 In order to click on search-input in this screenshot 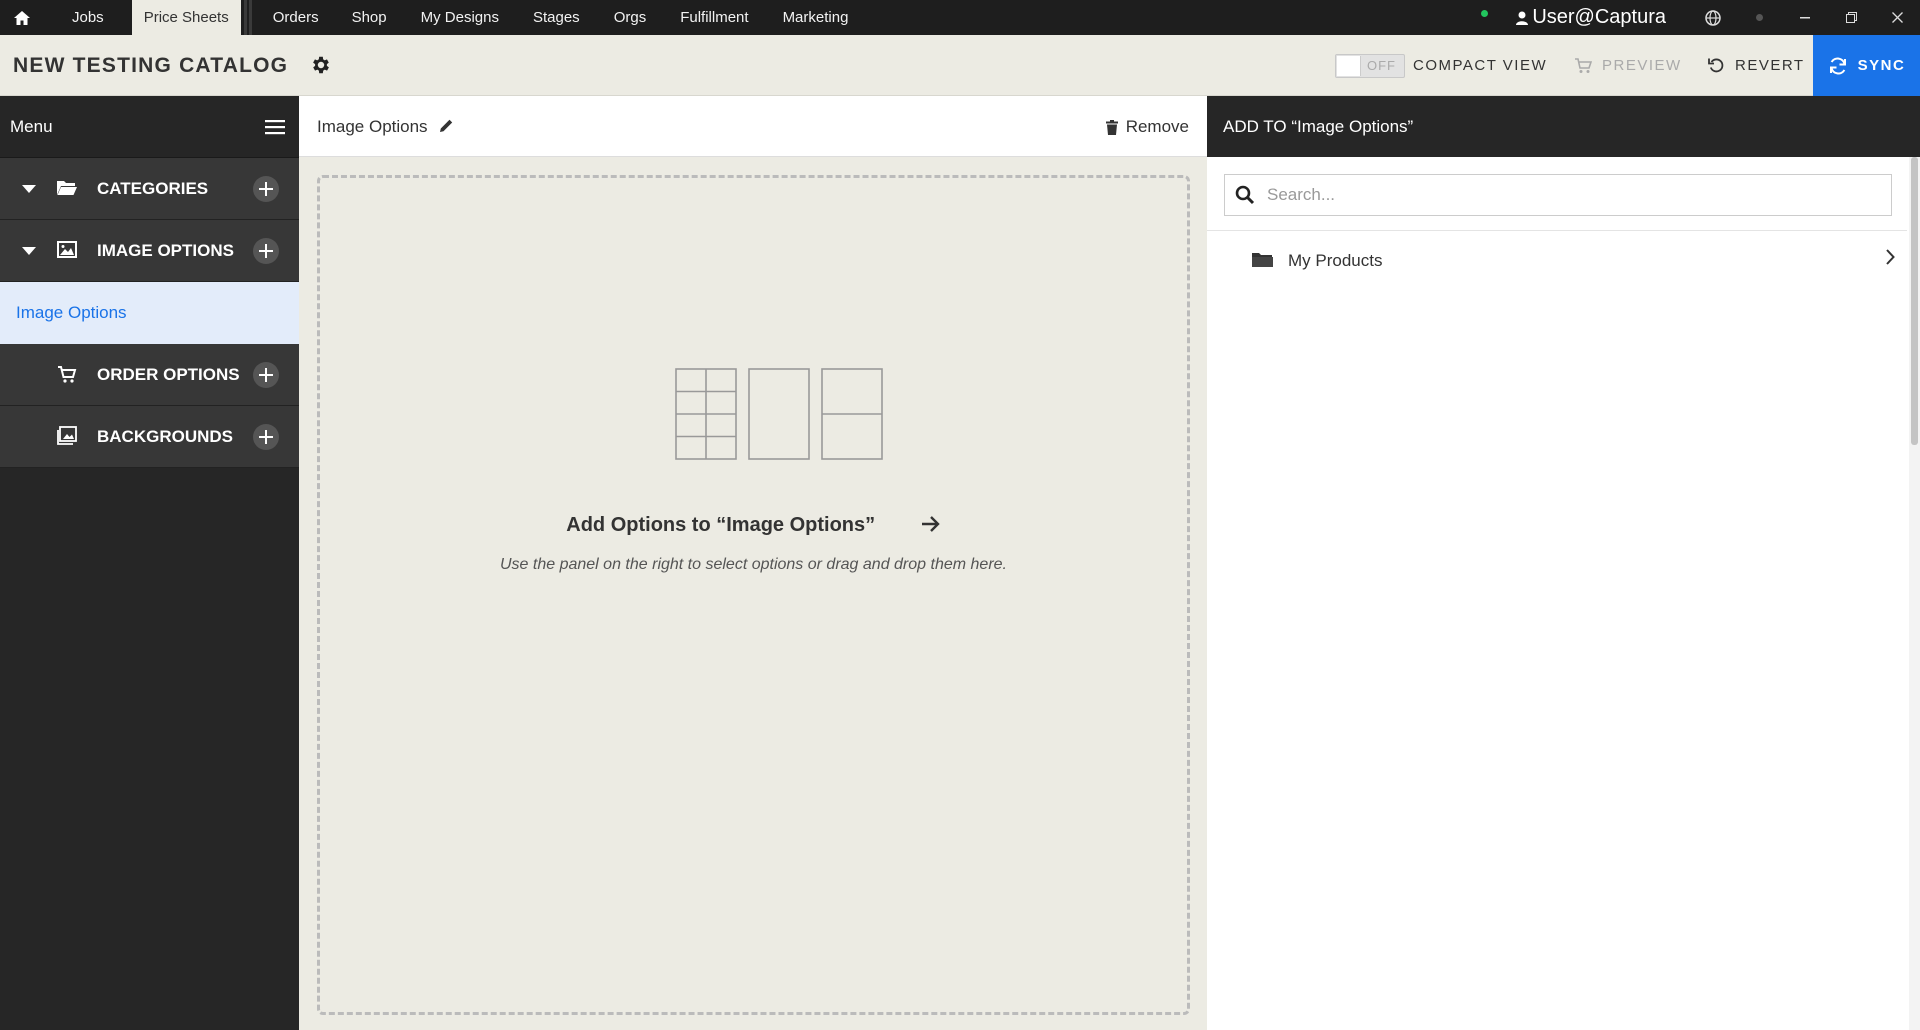, I will do `click(1567, 195)`.